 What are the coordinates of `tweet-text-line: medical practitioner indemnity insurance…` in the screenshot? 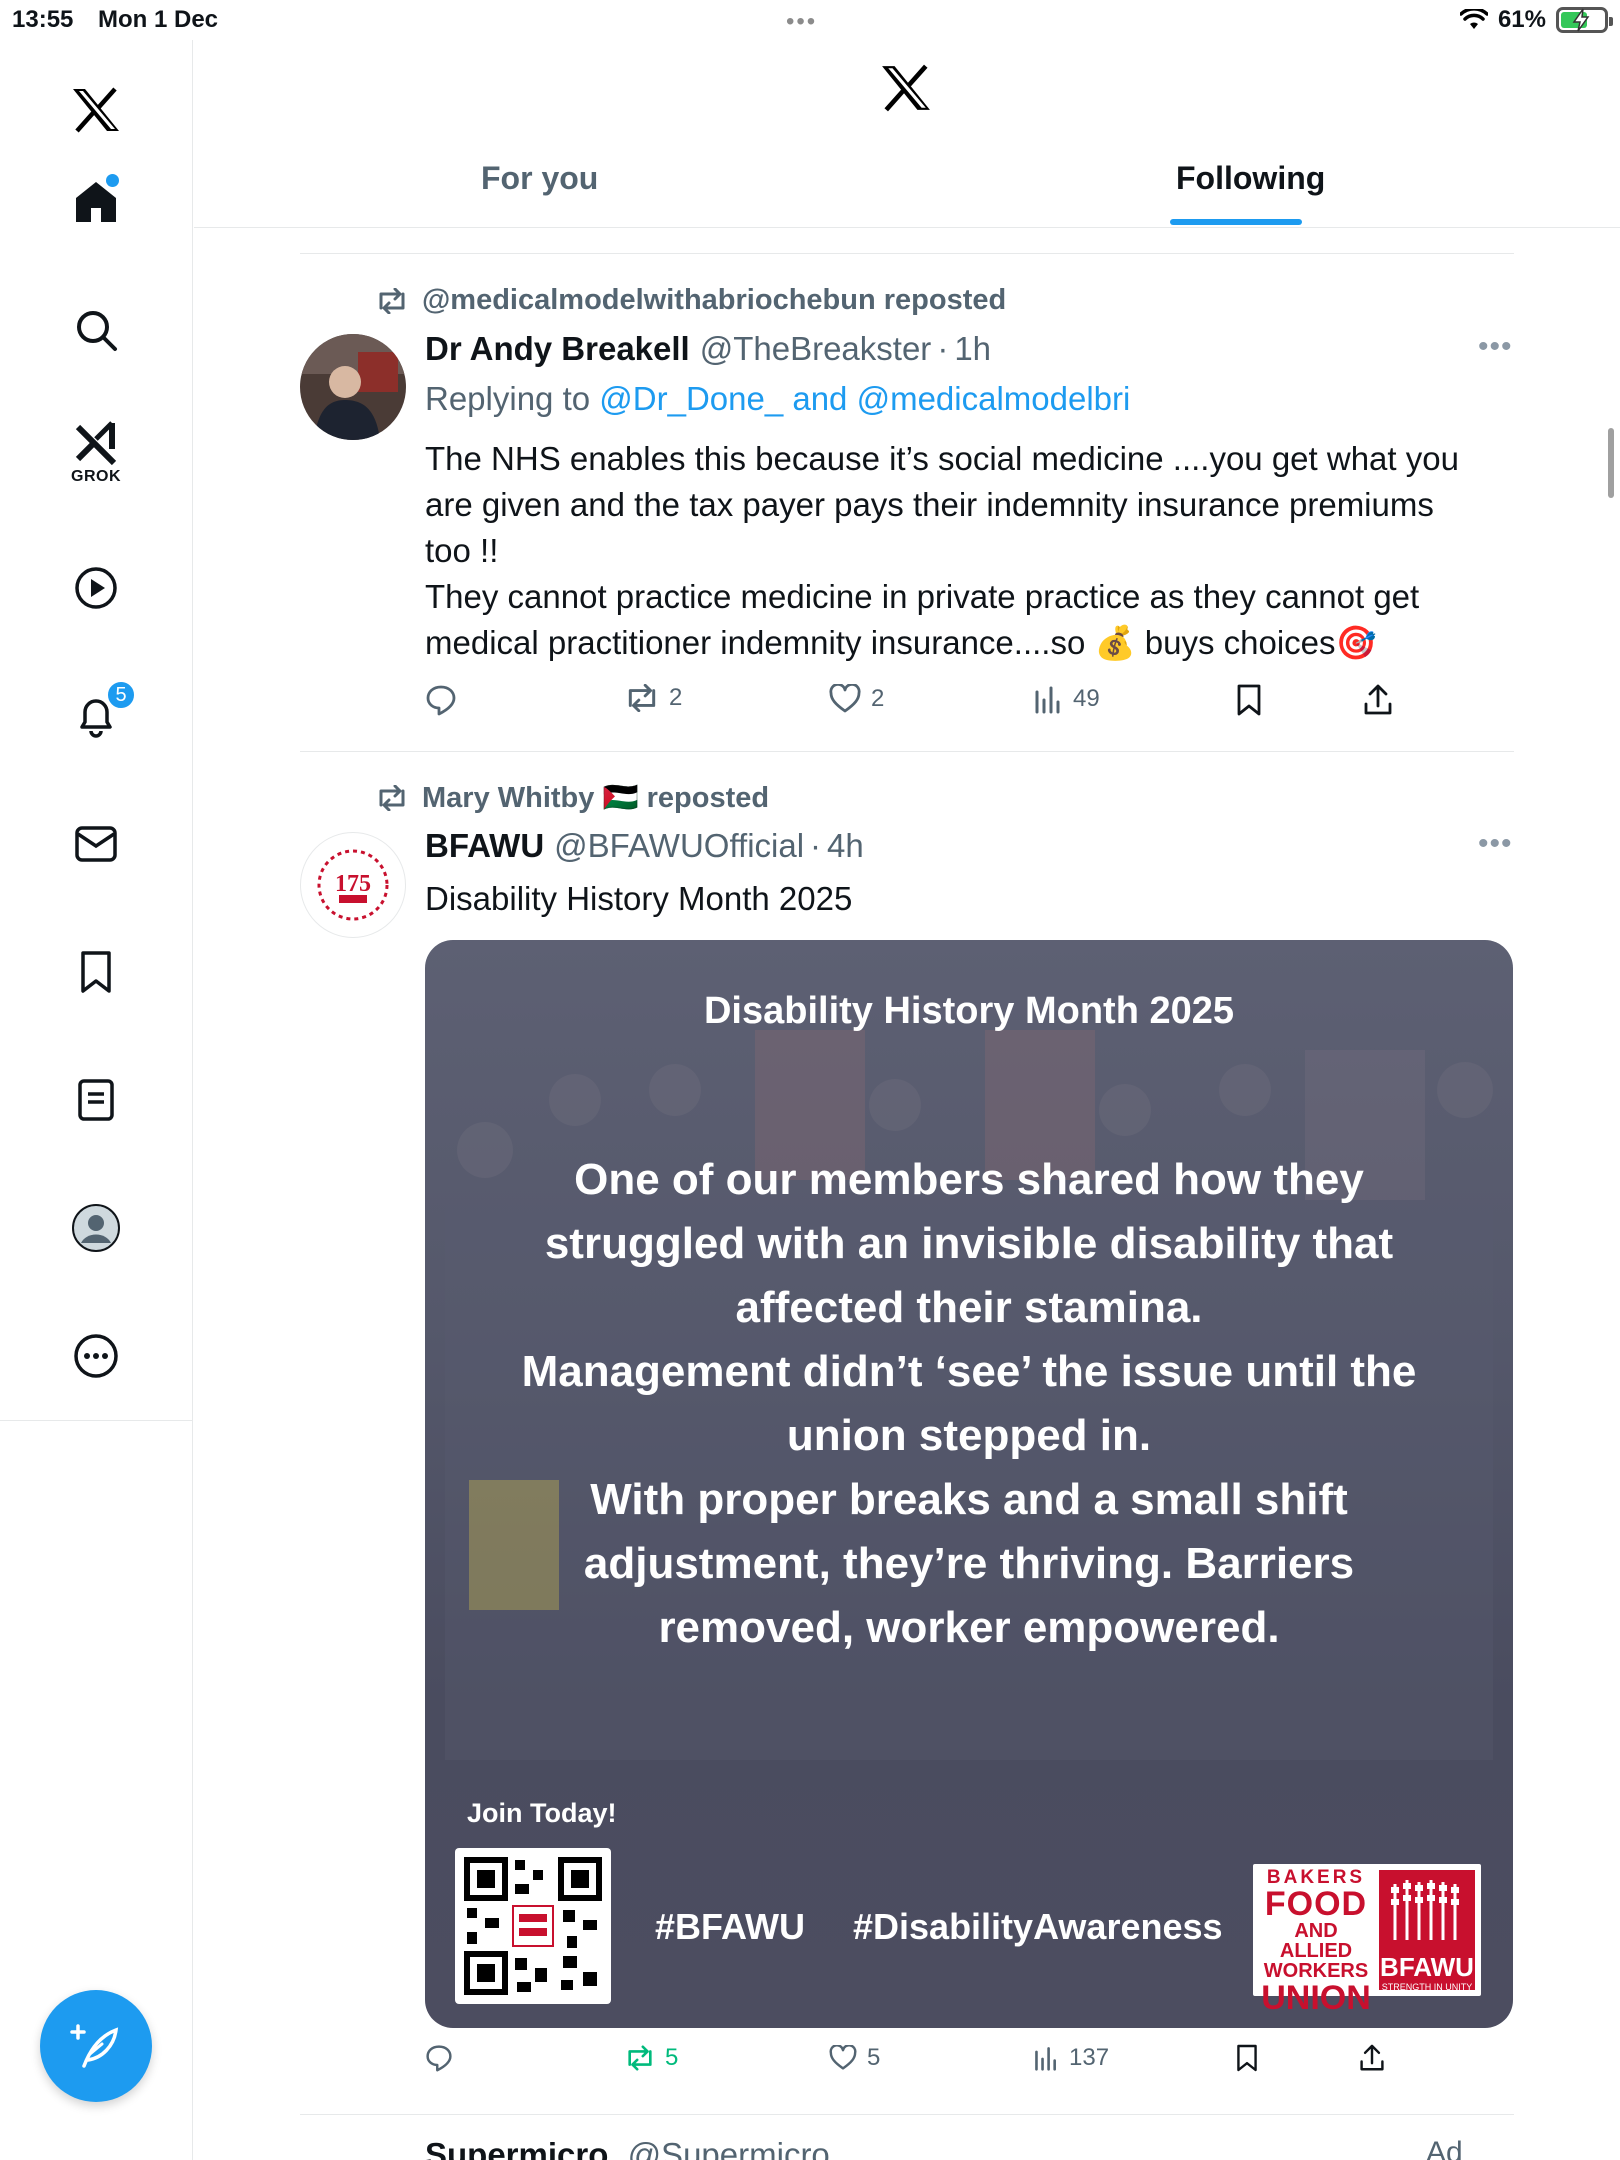 It's located at (901, 642).